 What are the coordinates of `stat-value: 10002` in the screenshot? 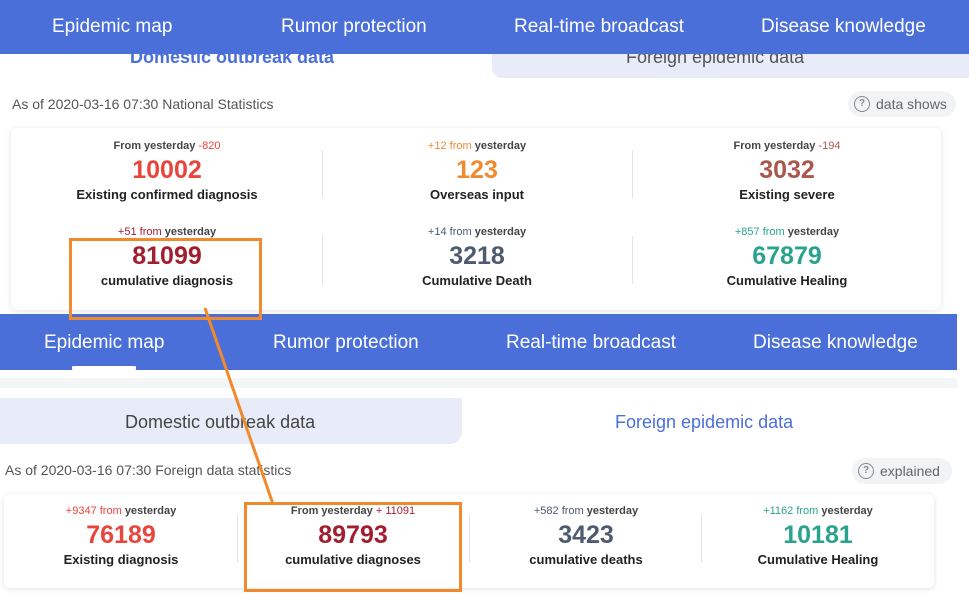 It's located at (167, 170).